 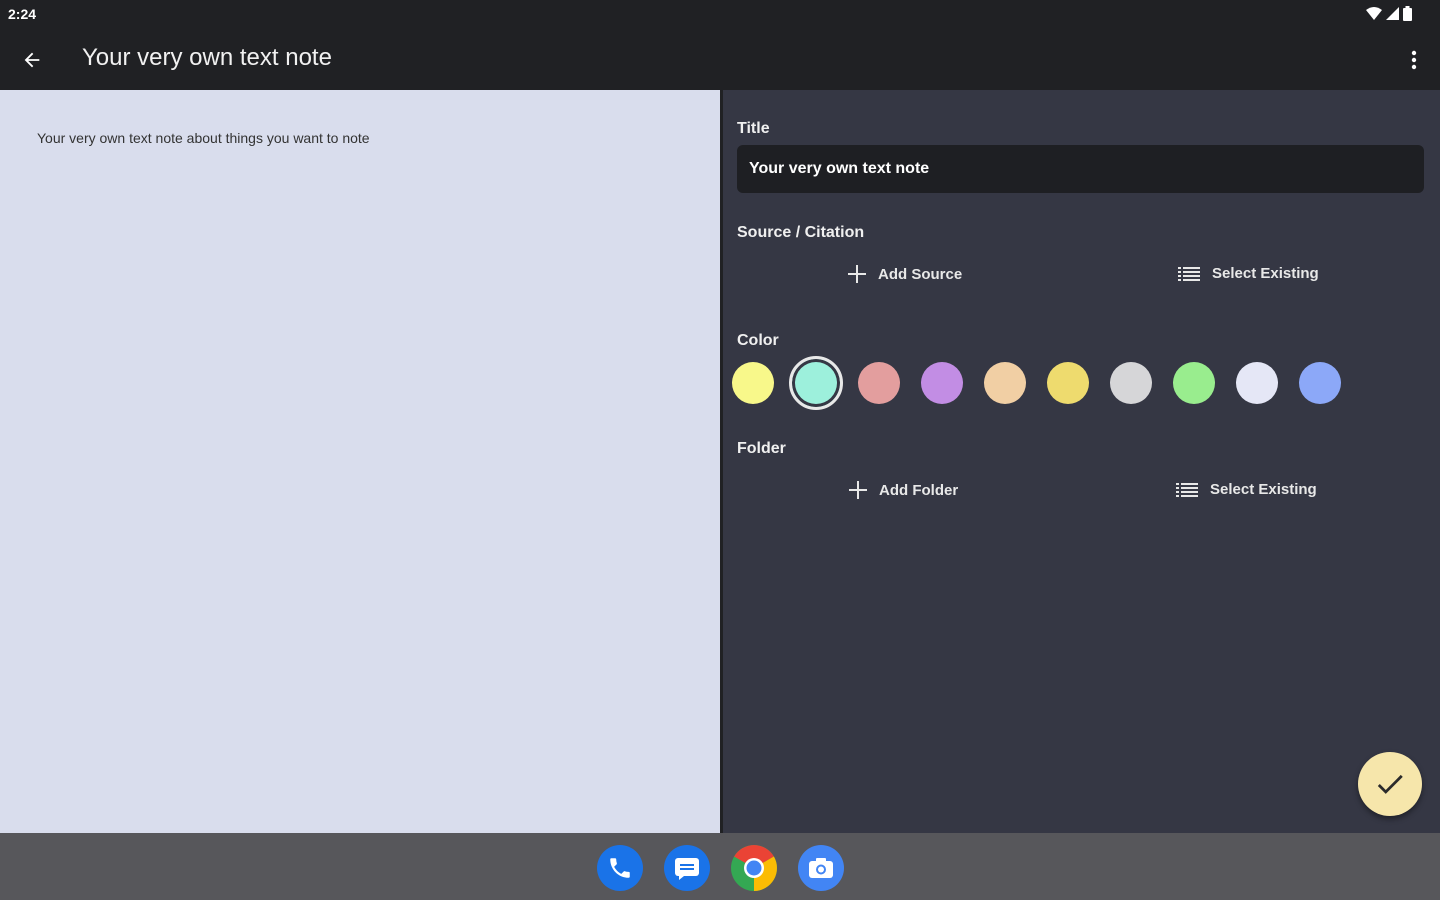 I want to click on chrome-app, so click(x=754, y=868).